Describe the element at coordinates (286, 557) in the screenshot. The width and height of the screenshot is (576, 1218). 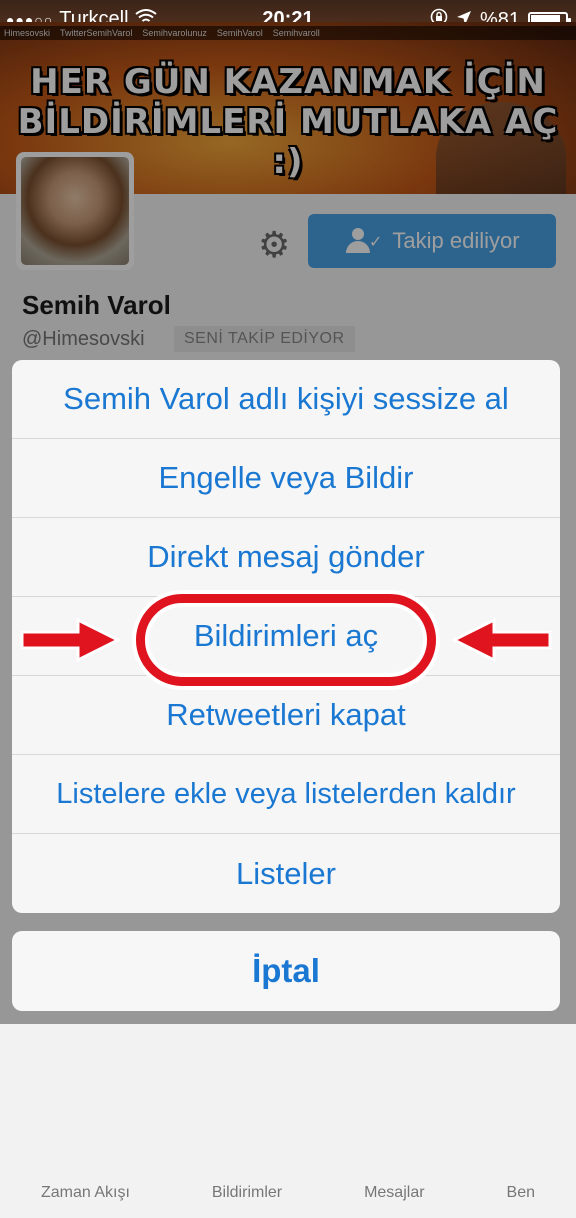
I see `action-send-direct-message: Direkt mesaj gönder` at that location.